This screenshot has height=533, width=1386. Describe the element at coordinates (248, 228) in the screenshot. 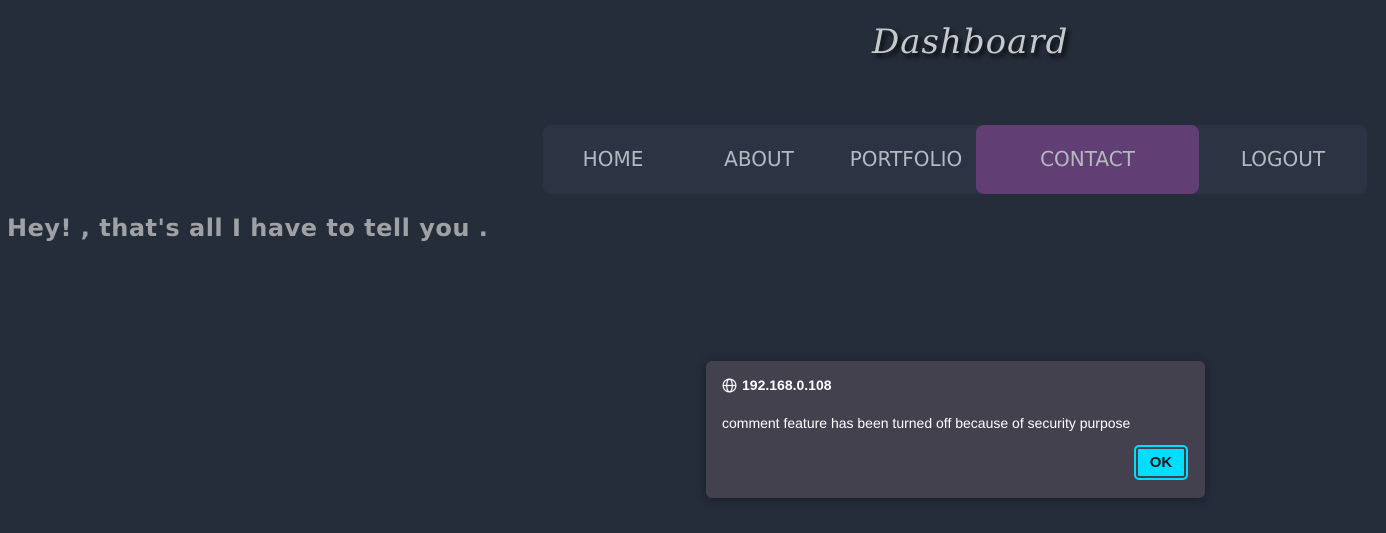

I see `main-message: Hey! , that's all I have to tell you .` at that location.